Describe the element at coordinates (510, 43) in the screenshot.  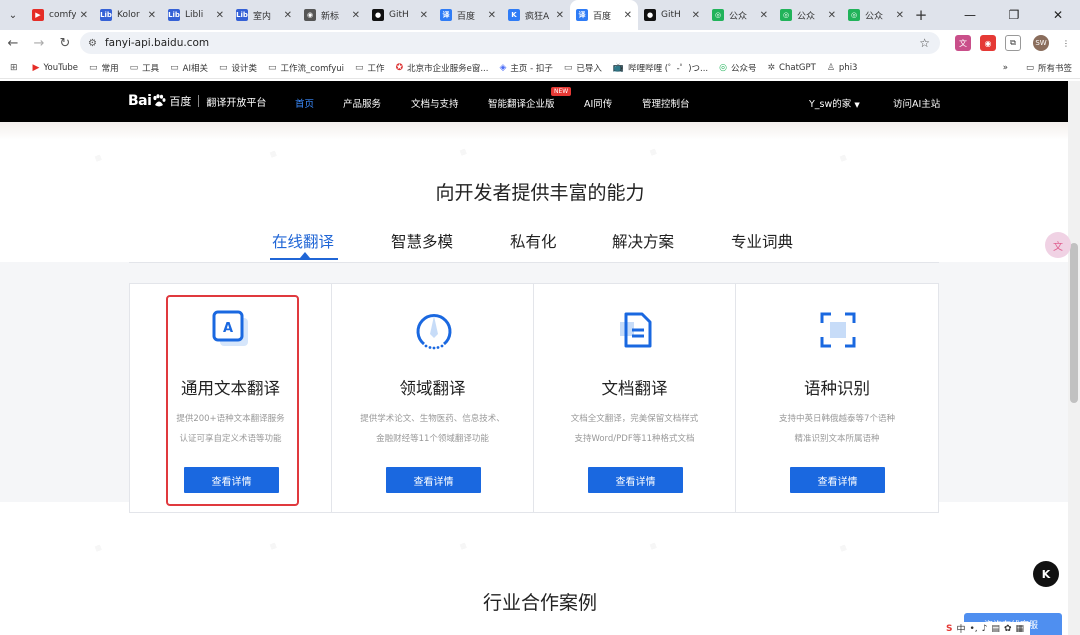
I see `url-input: ⚙ fanyi-api.baidu.com ☆` at that location.